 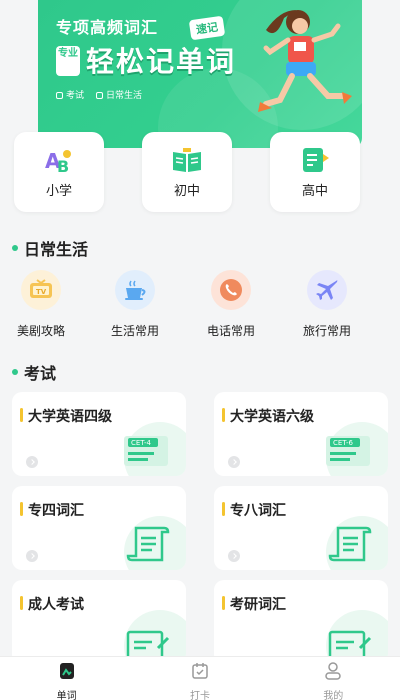 I want to click on words-icon, so click(x=66, y=671).